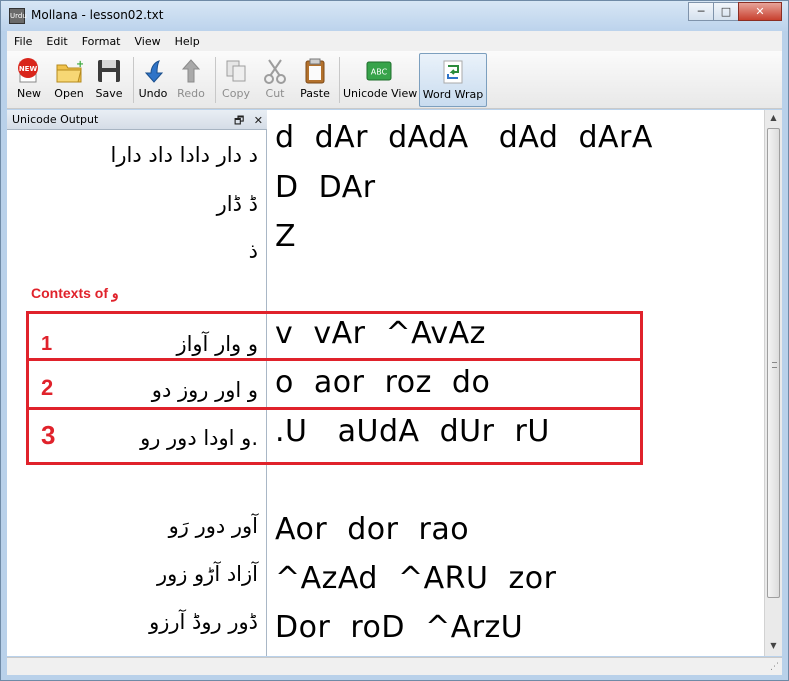  What do you see at coordinates (315, 93) in the screenshot?
I see `paste-label: Paste` at bounding box center [315, 93].